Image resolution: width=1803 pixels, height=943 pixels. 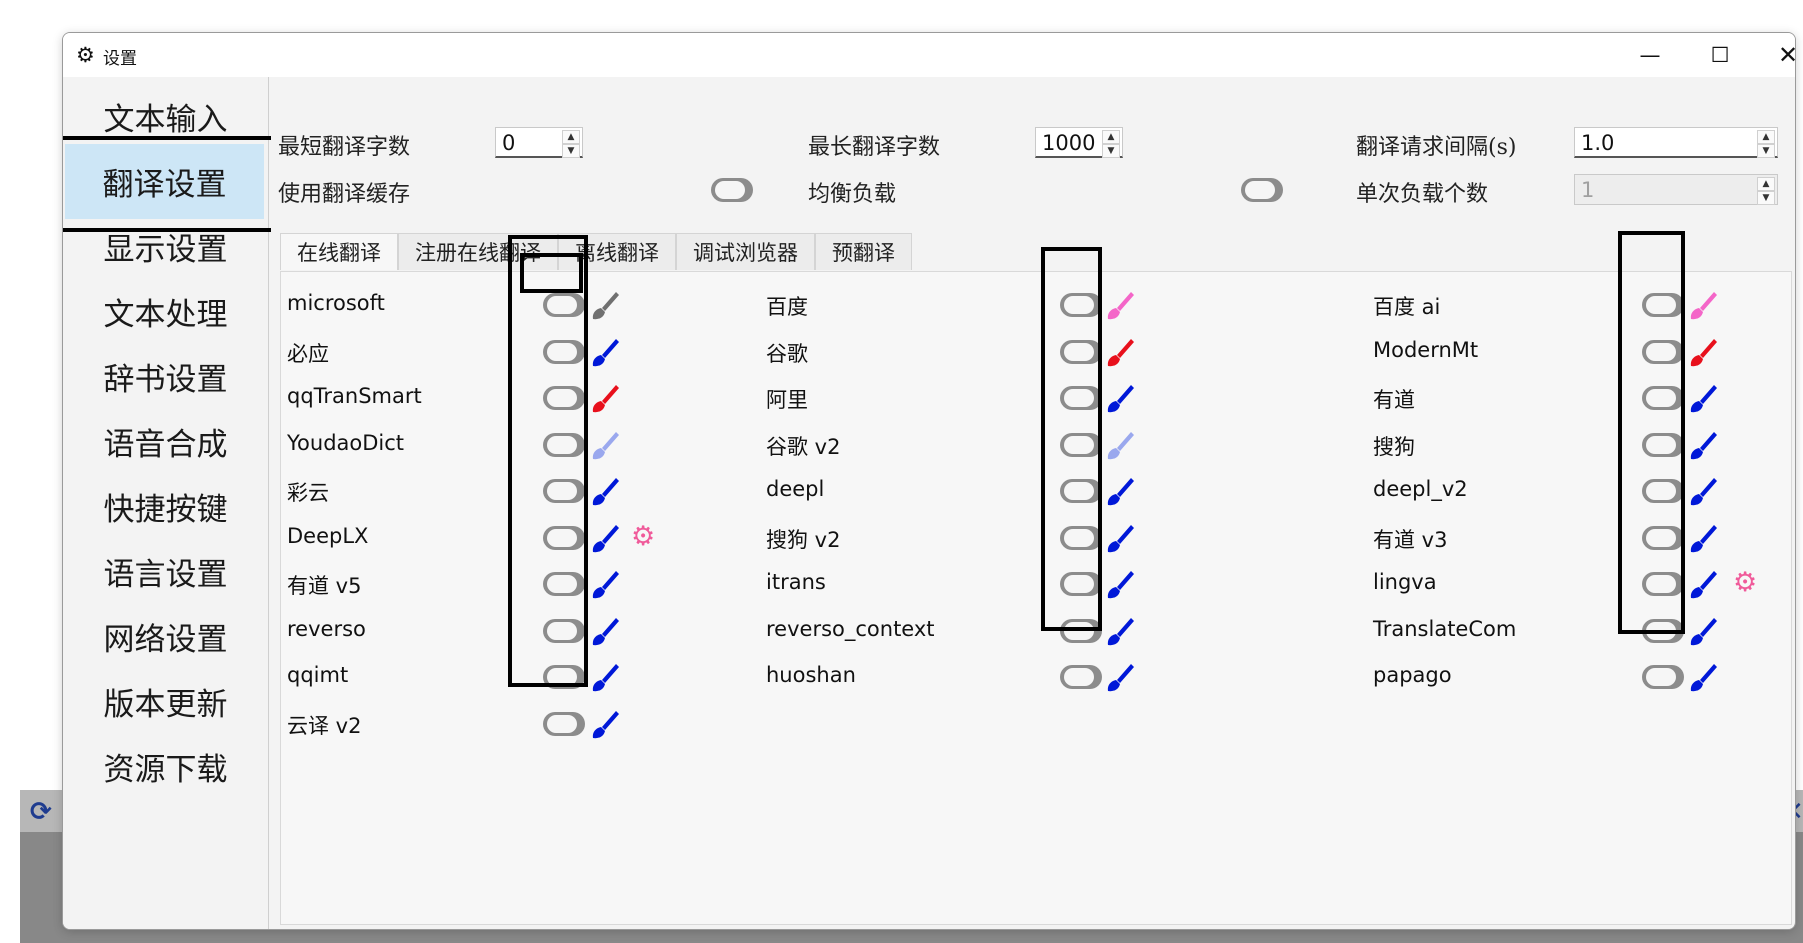 What do you see at coordinates (787, 354) in the screenshot?
I see `translator-name: 谷歌` at bounding box center [787, 354].